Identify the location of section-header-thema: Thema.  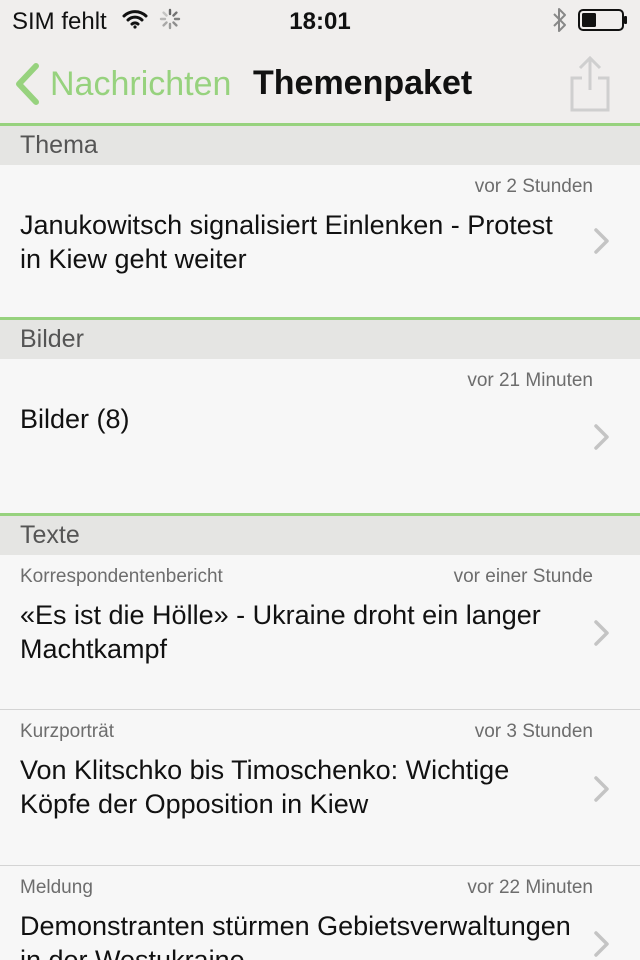
(320, 145).